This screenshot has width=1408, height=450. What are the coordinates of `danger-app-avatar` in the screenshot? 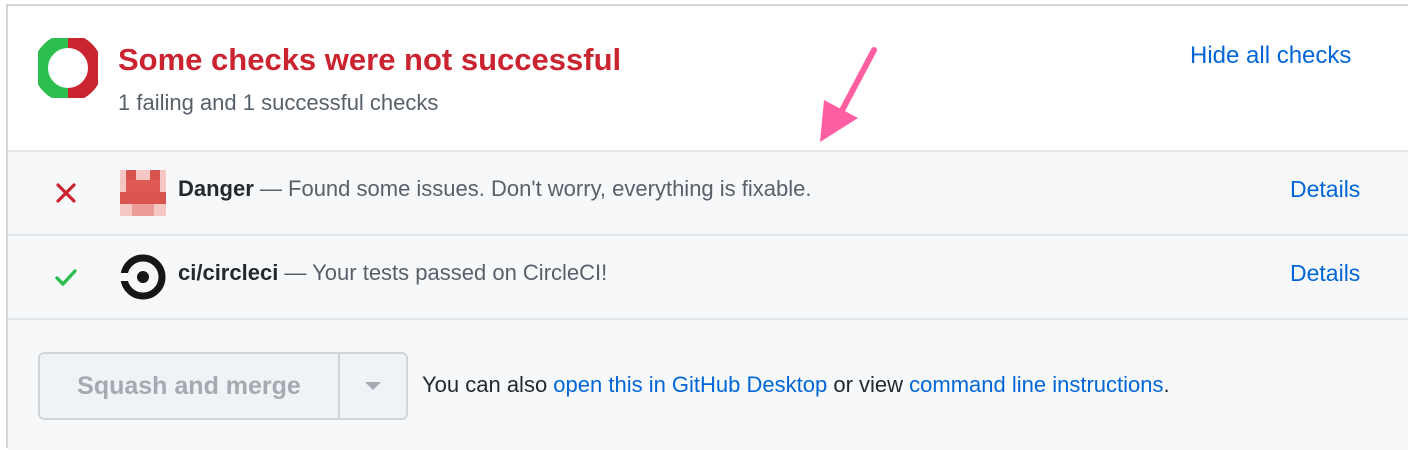 It's located at (143, 193).